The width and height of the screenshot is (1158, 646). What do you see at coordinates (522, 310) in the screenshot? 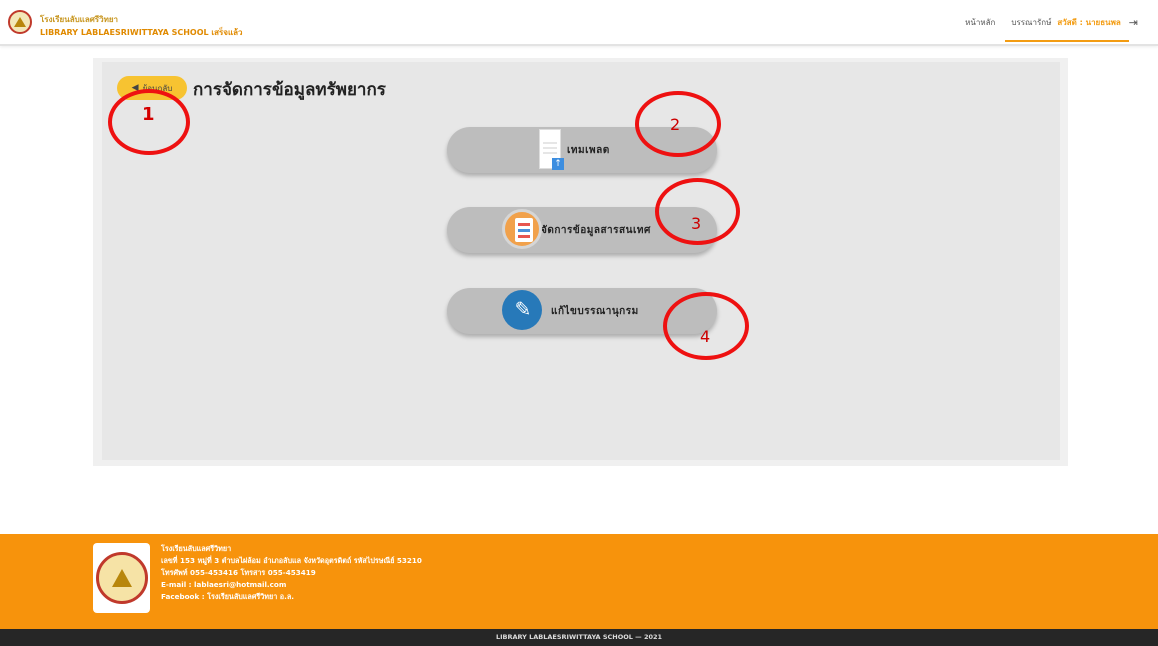
I see `edit-bibliography-icon: ✎` at bounding box center [522, 310].